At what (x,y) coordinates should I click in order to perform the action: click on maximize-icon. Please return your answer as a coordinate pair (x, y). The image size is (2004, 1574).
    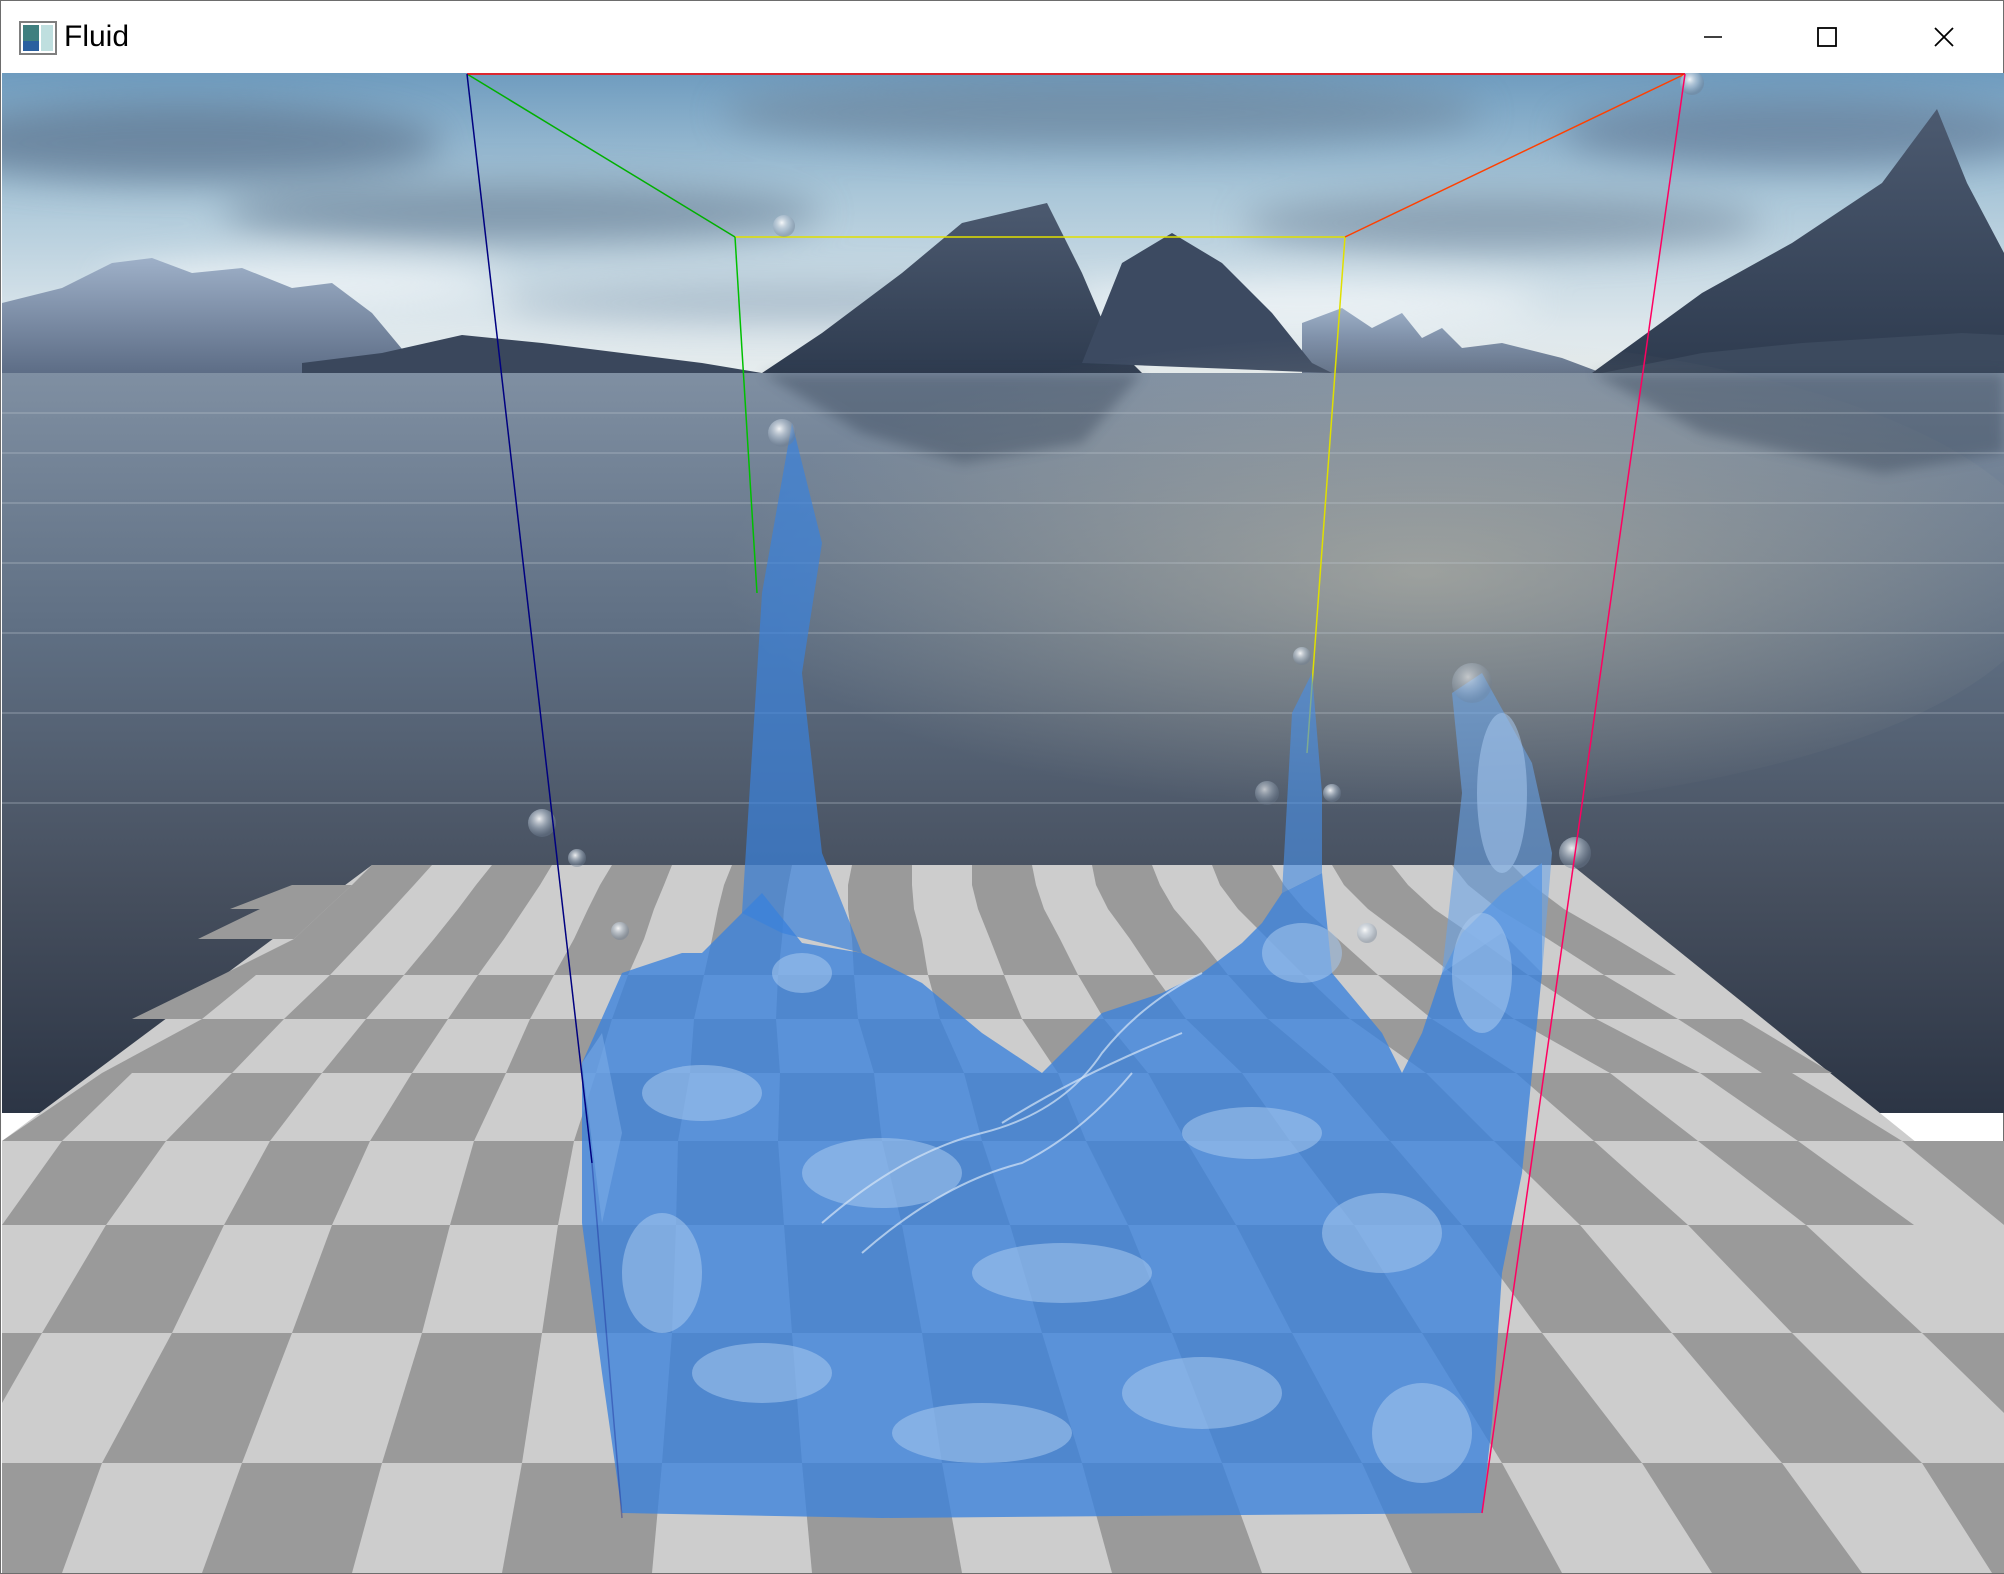
    Looking at the image, I should click on (1827, 37).